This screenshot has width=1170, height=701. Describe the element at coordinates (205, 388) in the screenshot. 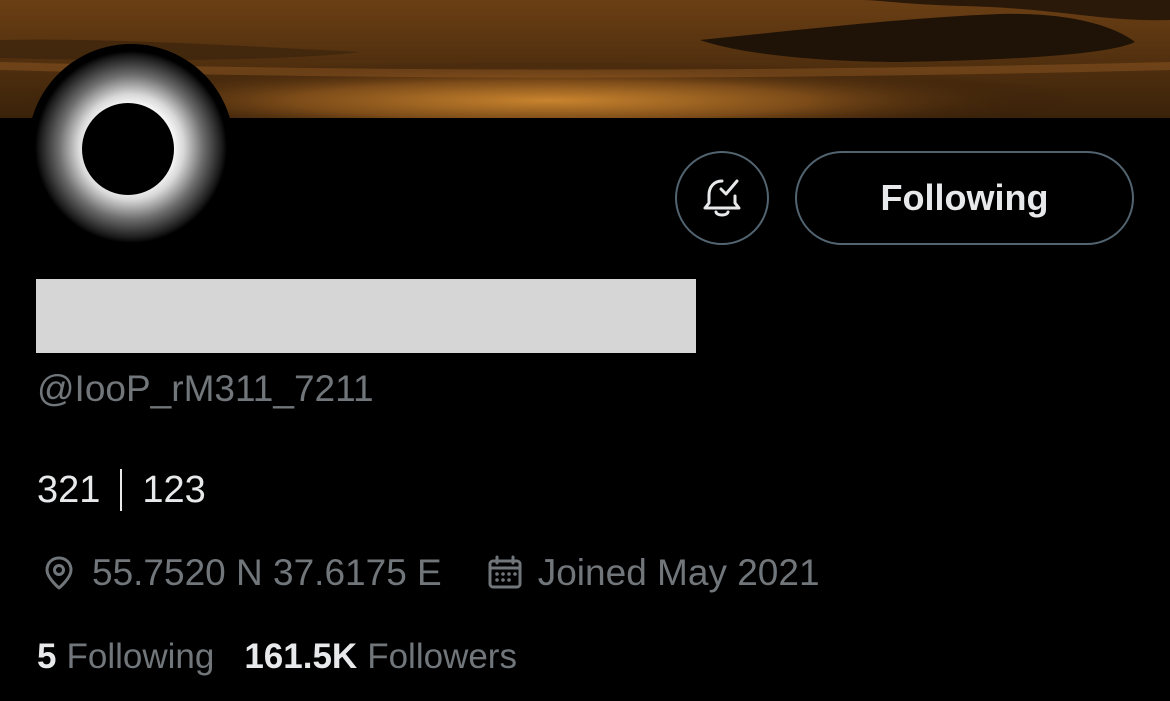

I see `profile-handle: @IooP_rM311_7211` at that location.